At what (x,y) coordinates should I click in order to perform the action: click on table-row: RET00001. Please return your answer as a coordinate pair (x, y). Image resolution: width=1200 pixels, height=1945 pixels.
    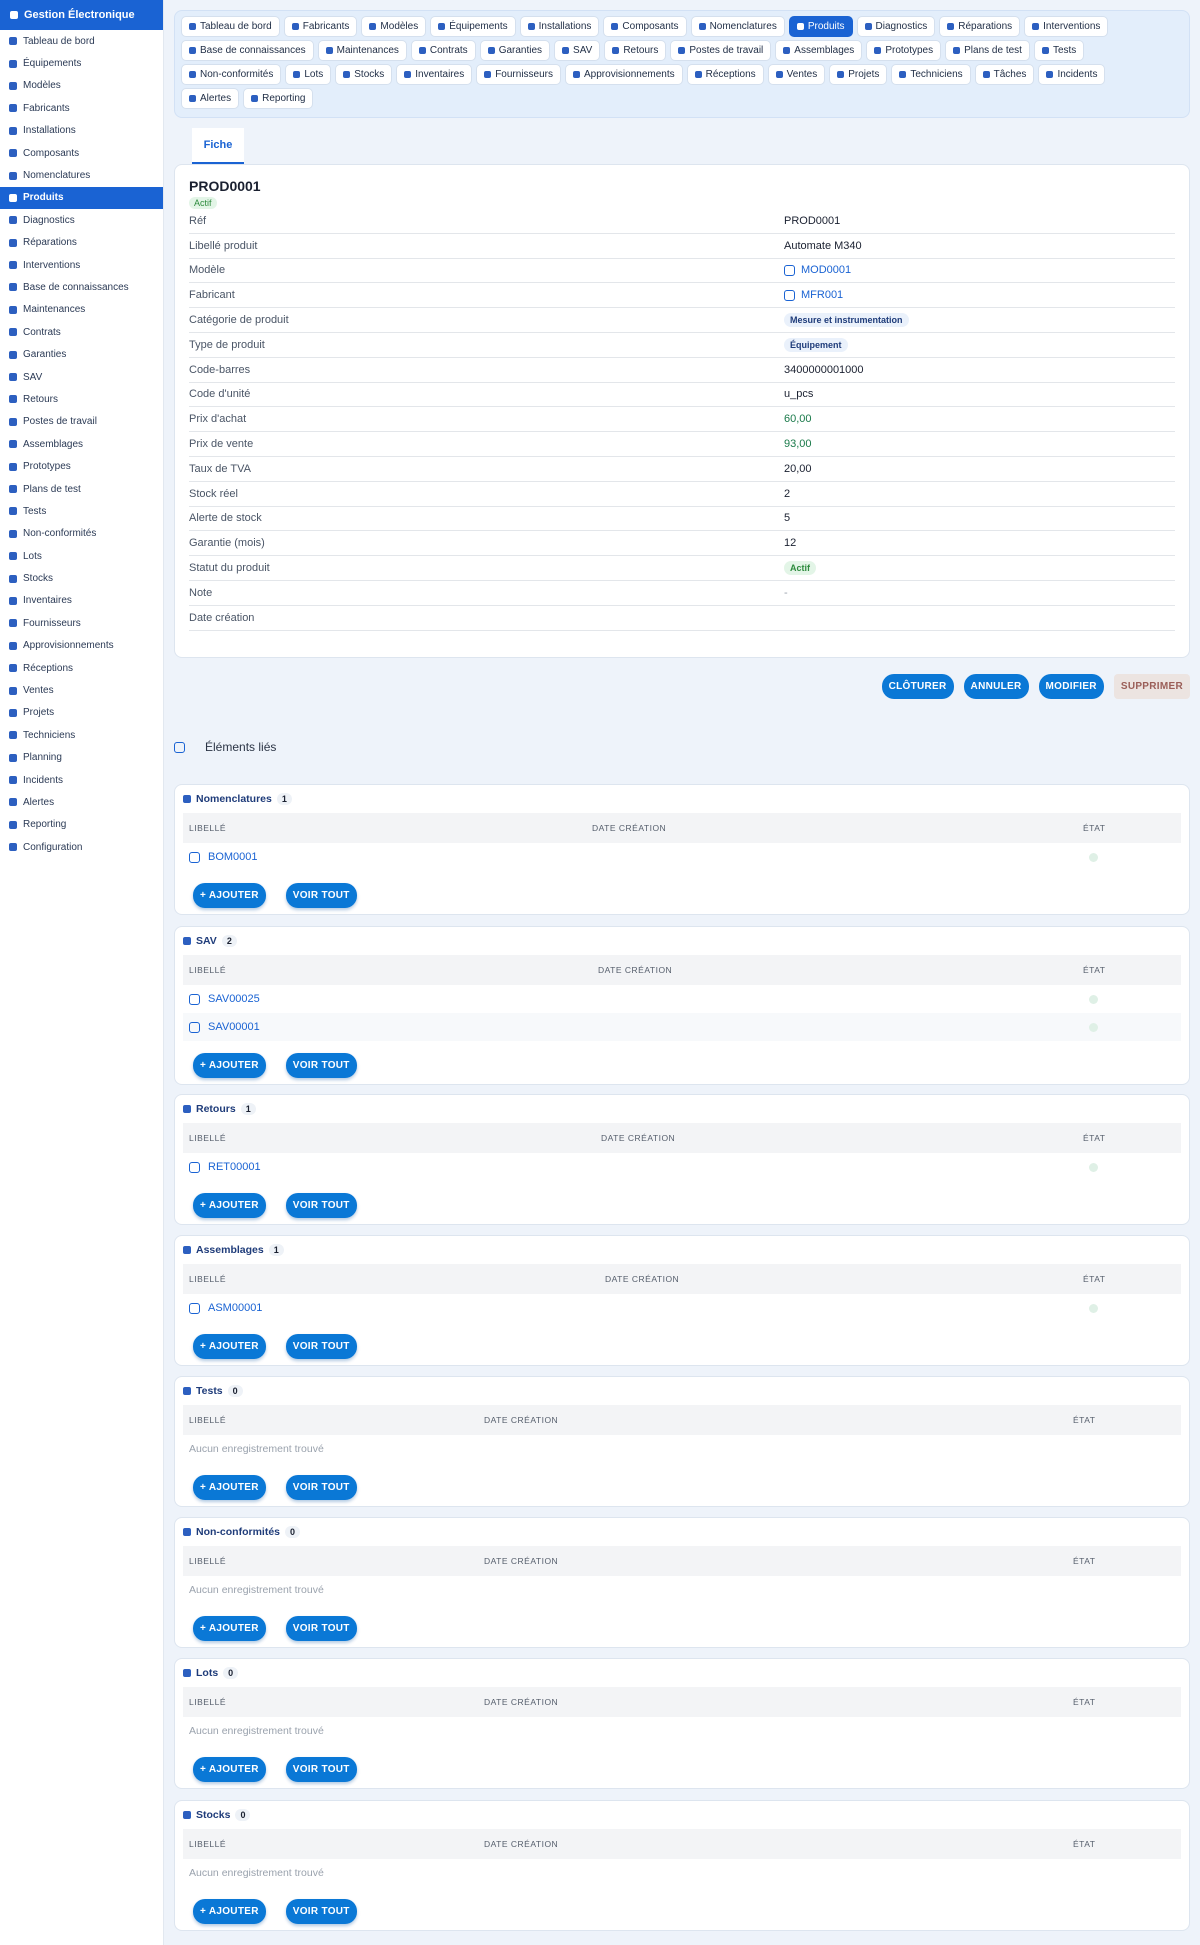
    Looking at the image, I should click on (682, 1167).